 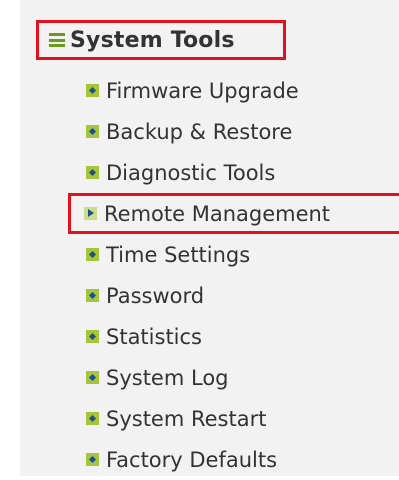 I want to click on menu-item-factory-defaults: Factory Defaults, so click(x=199, y=459).